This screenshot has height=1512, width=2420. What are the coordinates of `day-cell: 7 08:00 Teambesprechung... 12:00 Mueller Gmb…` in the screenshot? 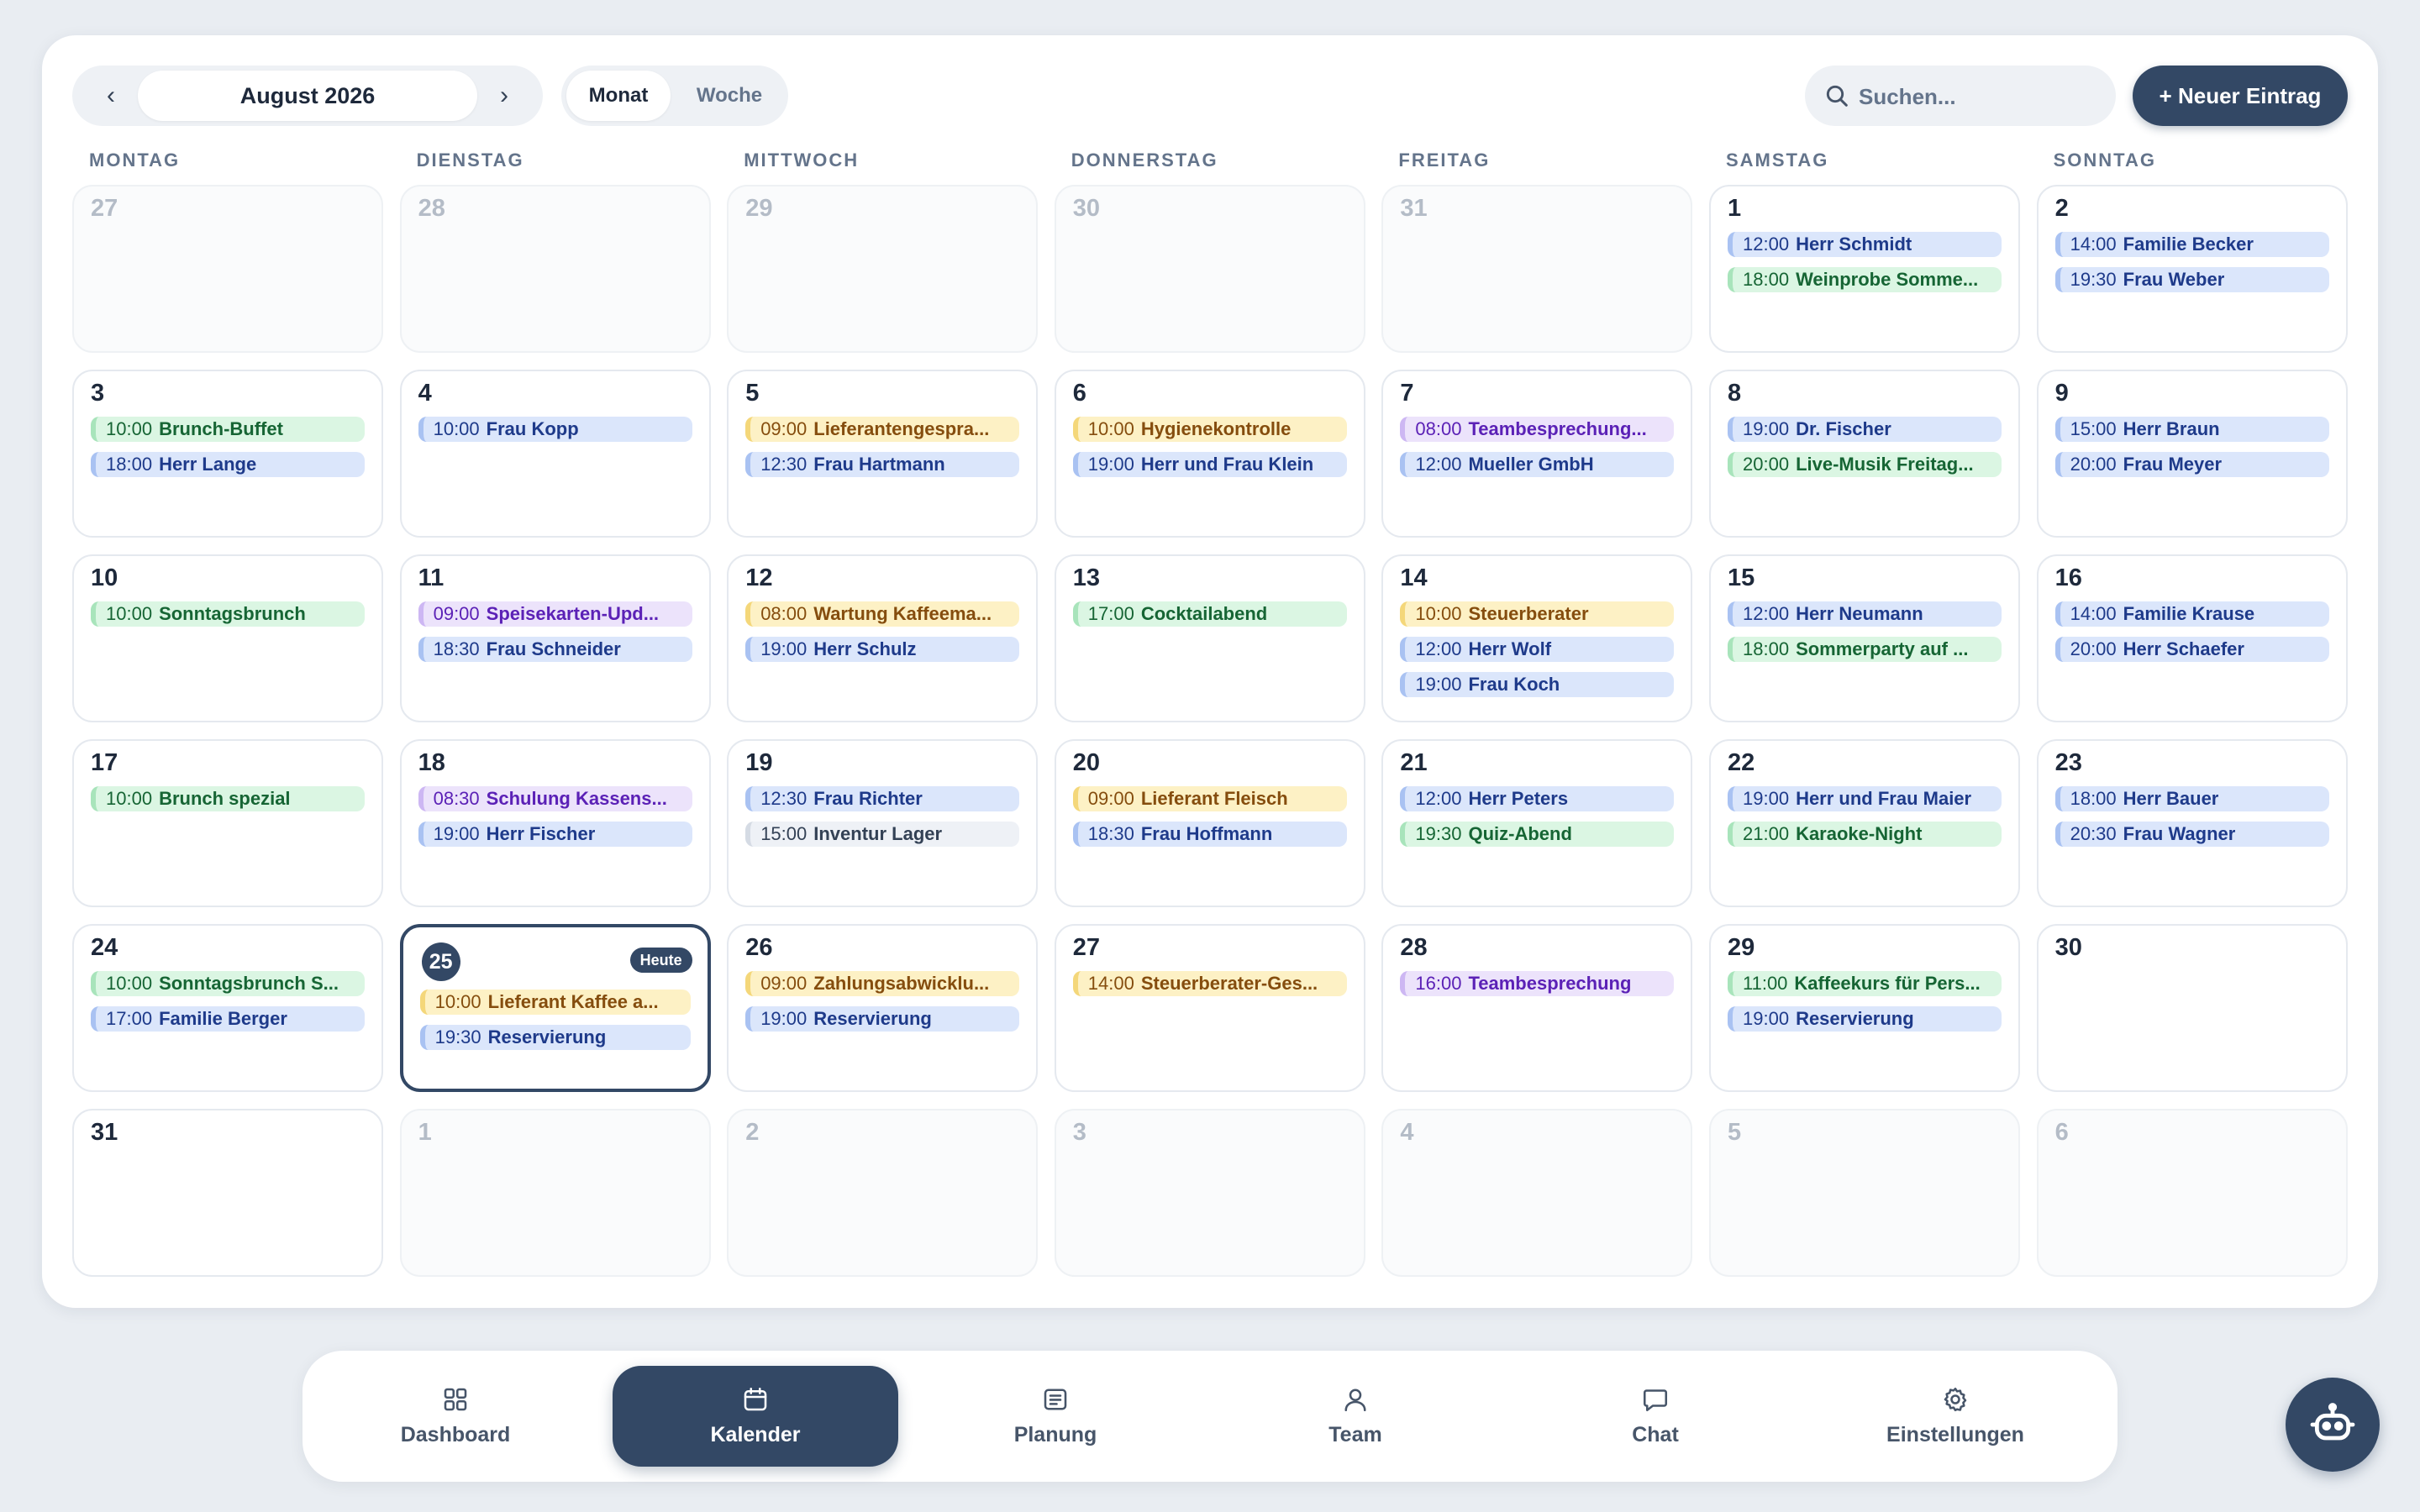 It's located at (1537, 454).